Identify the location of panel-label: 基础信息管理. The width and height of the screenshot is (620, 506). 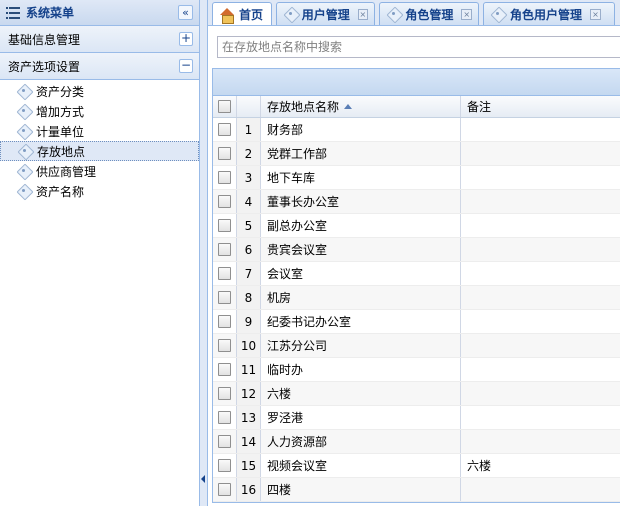
(44, 39).